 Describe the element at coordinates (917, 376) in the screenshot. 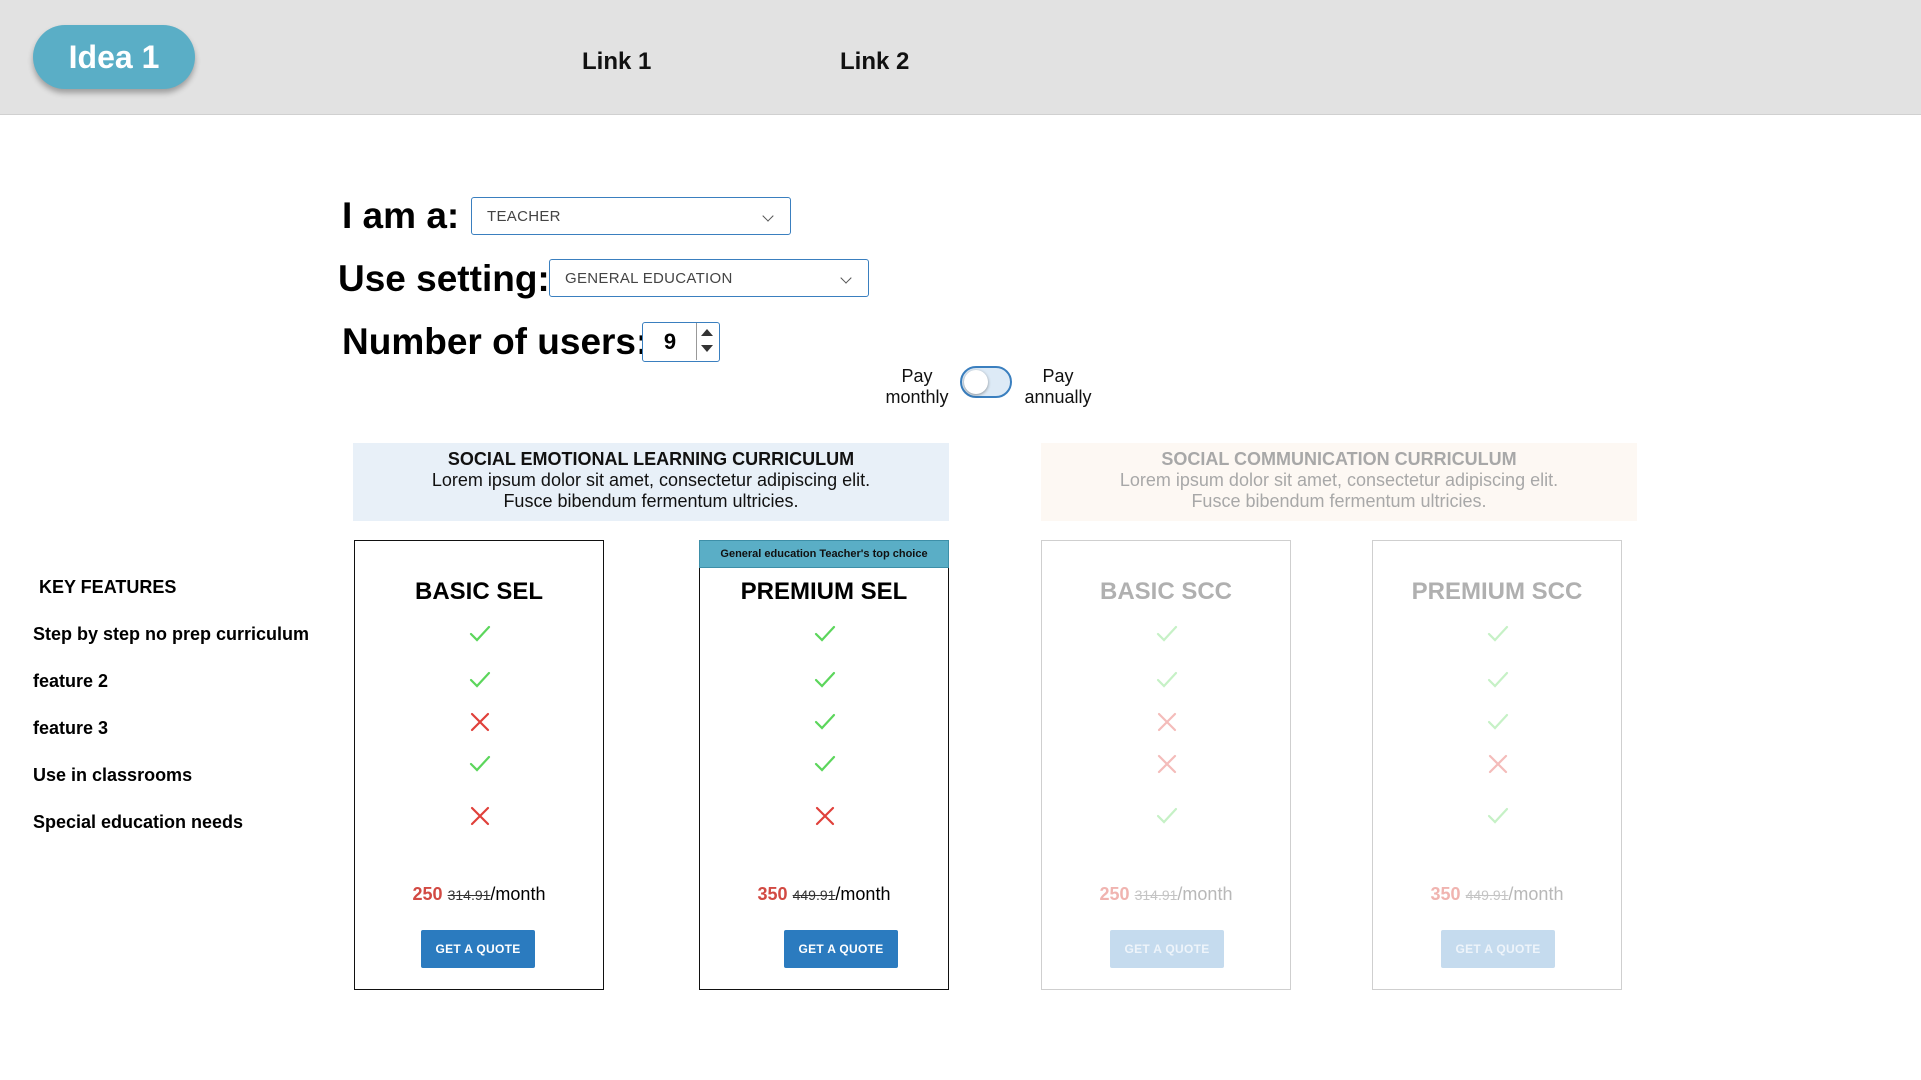

I see `pay-monthly-line1: Pay` at that location.